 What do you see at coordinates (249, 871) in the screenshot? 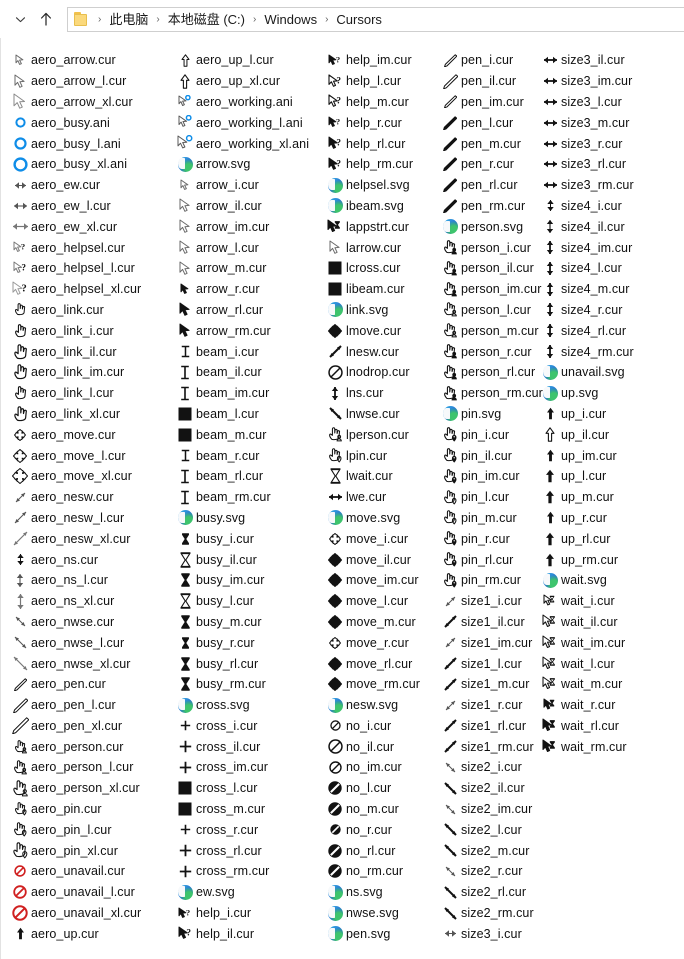
I see `file-item: cross_rm.cur` at bounding box center [249, 871].